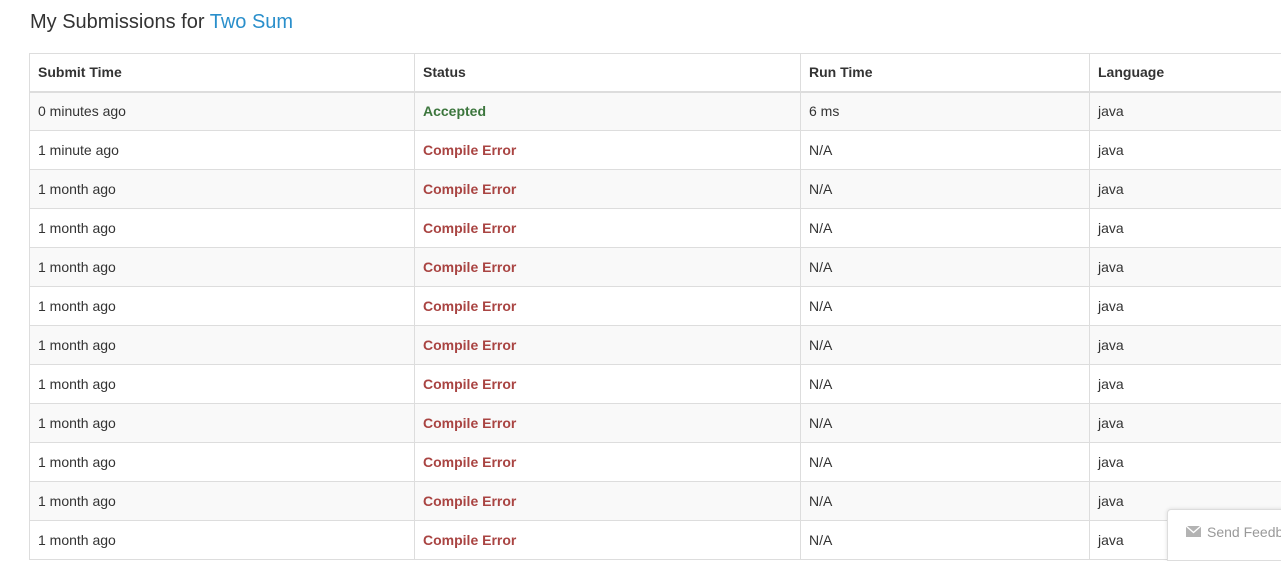  I want to click on header-row: Submit Time Status Run Time Language, so click(655, 73).